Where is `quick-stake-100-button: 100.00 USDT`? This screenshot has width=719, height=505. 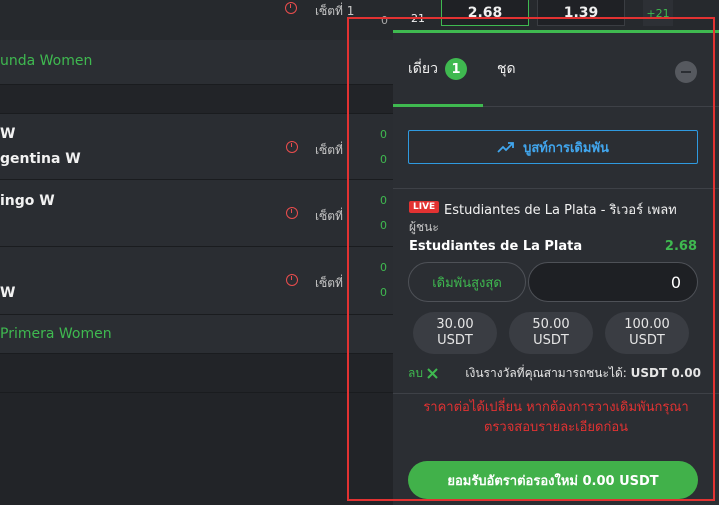
quick-stake-100-button: 100.00 USDT is located at coordinates (647, 333).